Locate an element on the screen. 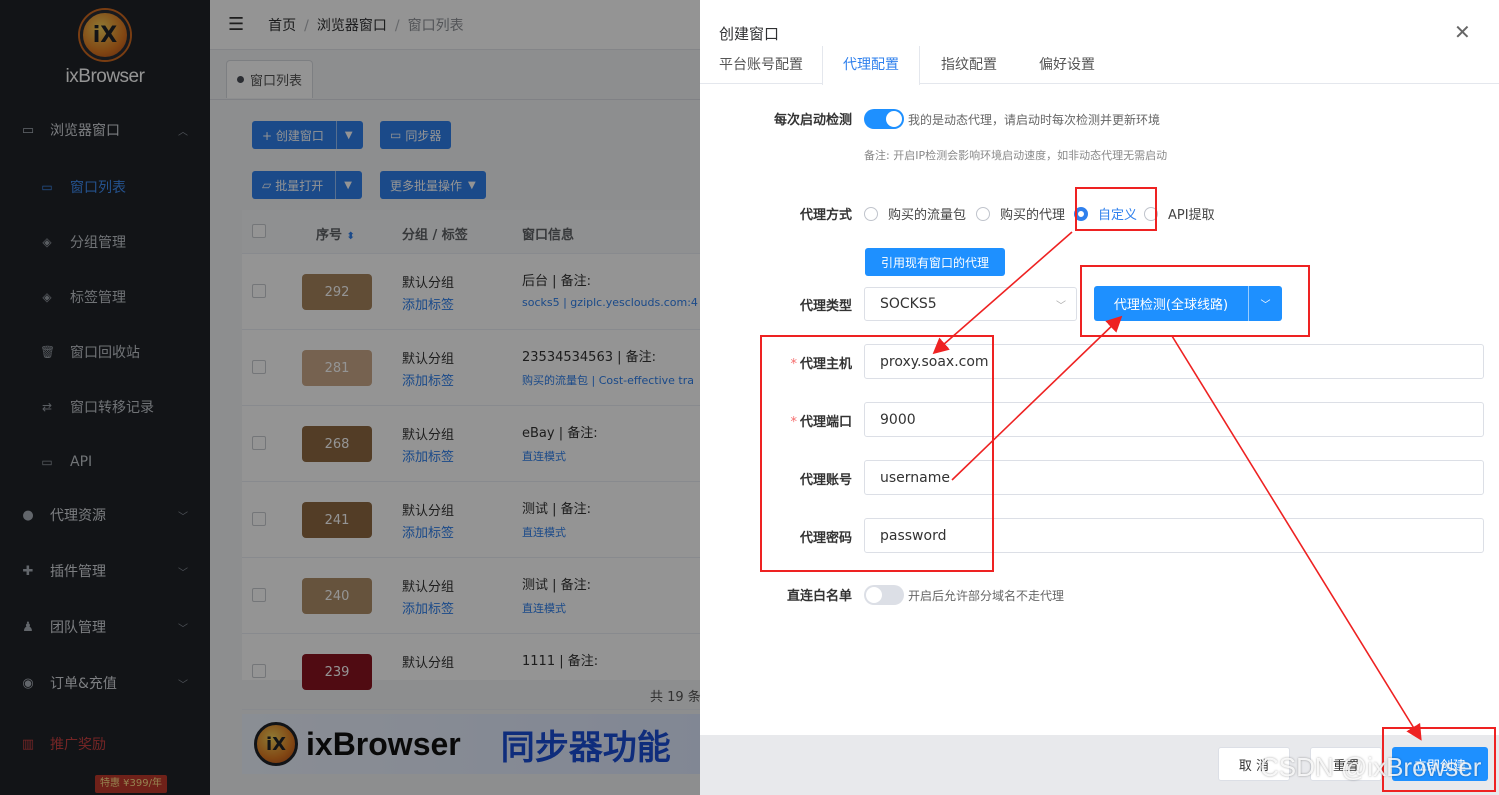 The image size is (1499, 795). arrow-custom-to-fields is located at coordinates (1002, 293).